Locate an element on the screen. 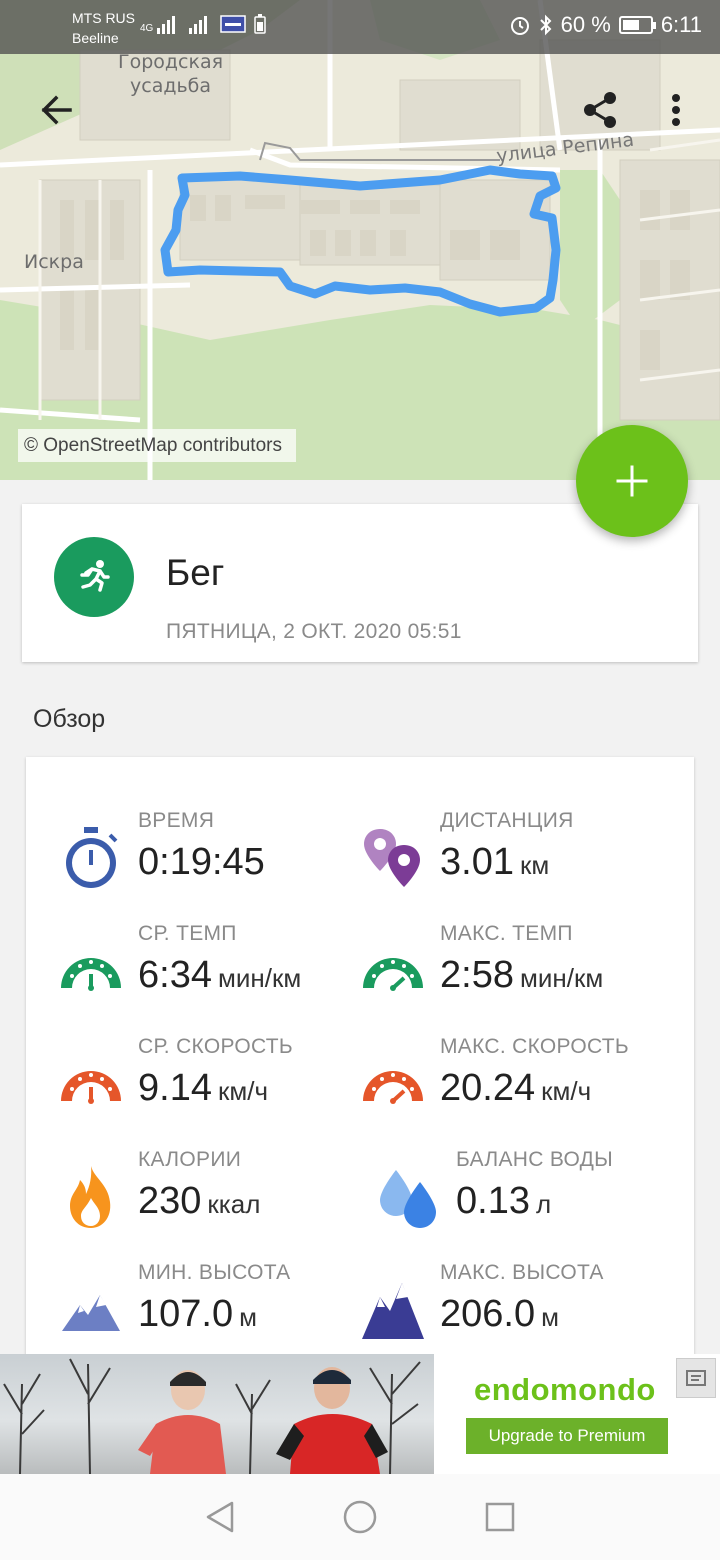  signal-icons: 4G is located at coordinates (203, 24).